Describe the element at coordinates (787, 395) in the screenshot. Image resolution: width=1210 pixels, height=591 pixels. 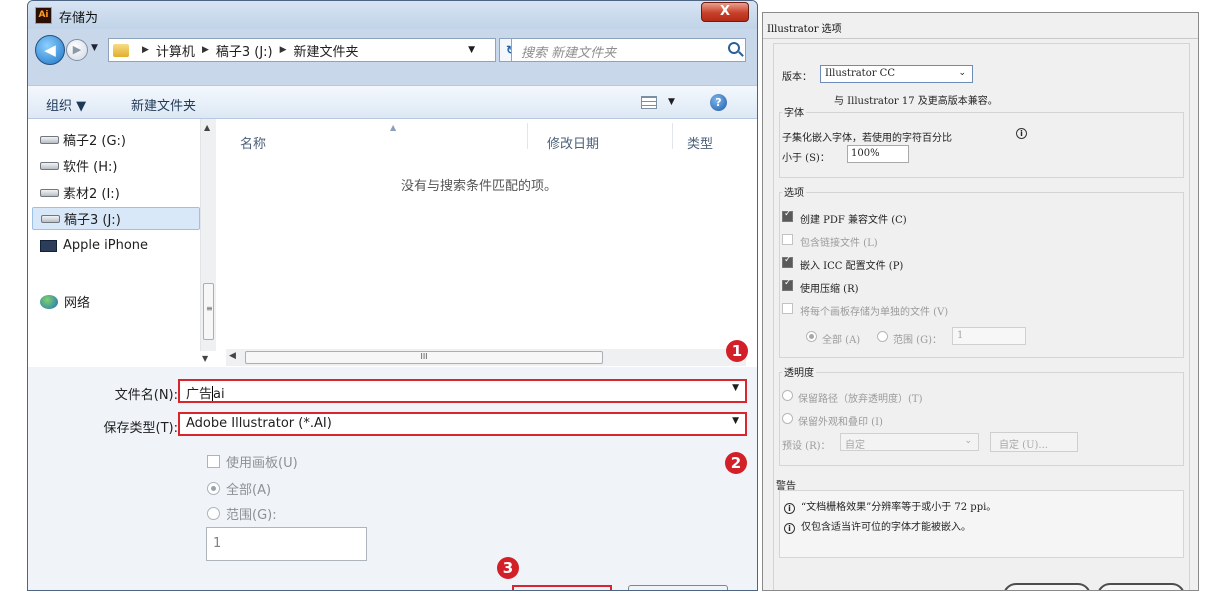
I see `keep-paths-radio` at that location.